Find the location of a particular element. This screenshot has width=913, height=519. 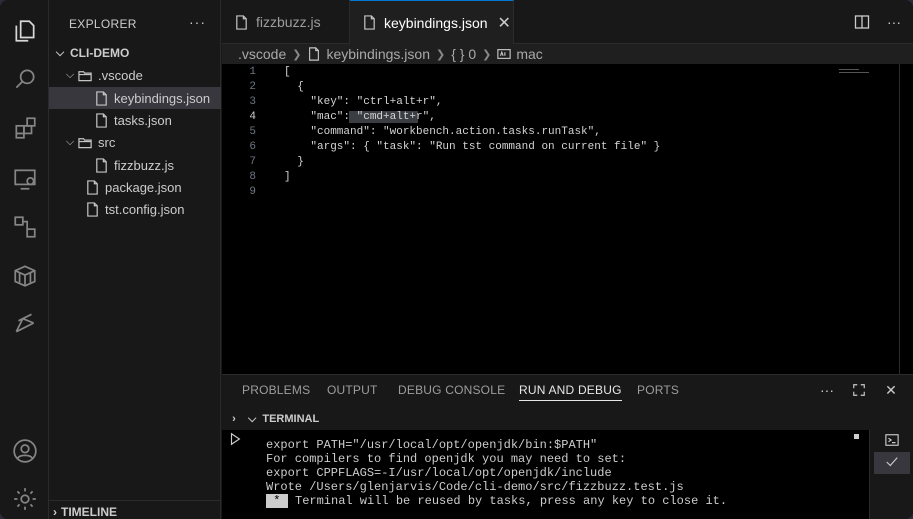

tree-item-package-json: package.json is located at coordinates (135, 187).